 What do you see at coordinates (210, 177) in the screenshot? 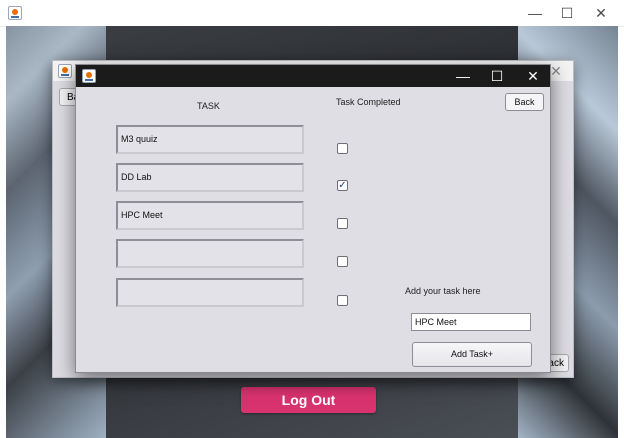
I see `task-field: DD Lab` at bounding box center [210, 177].